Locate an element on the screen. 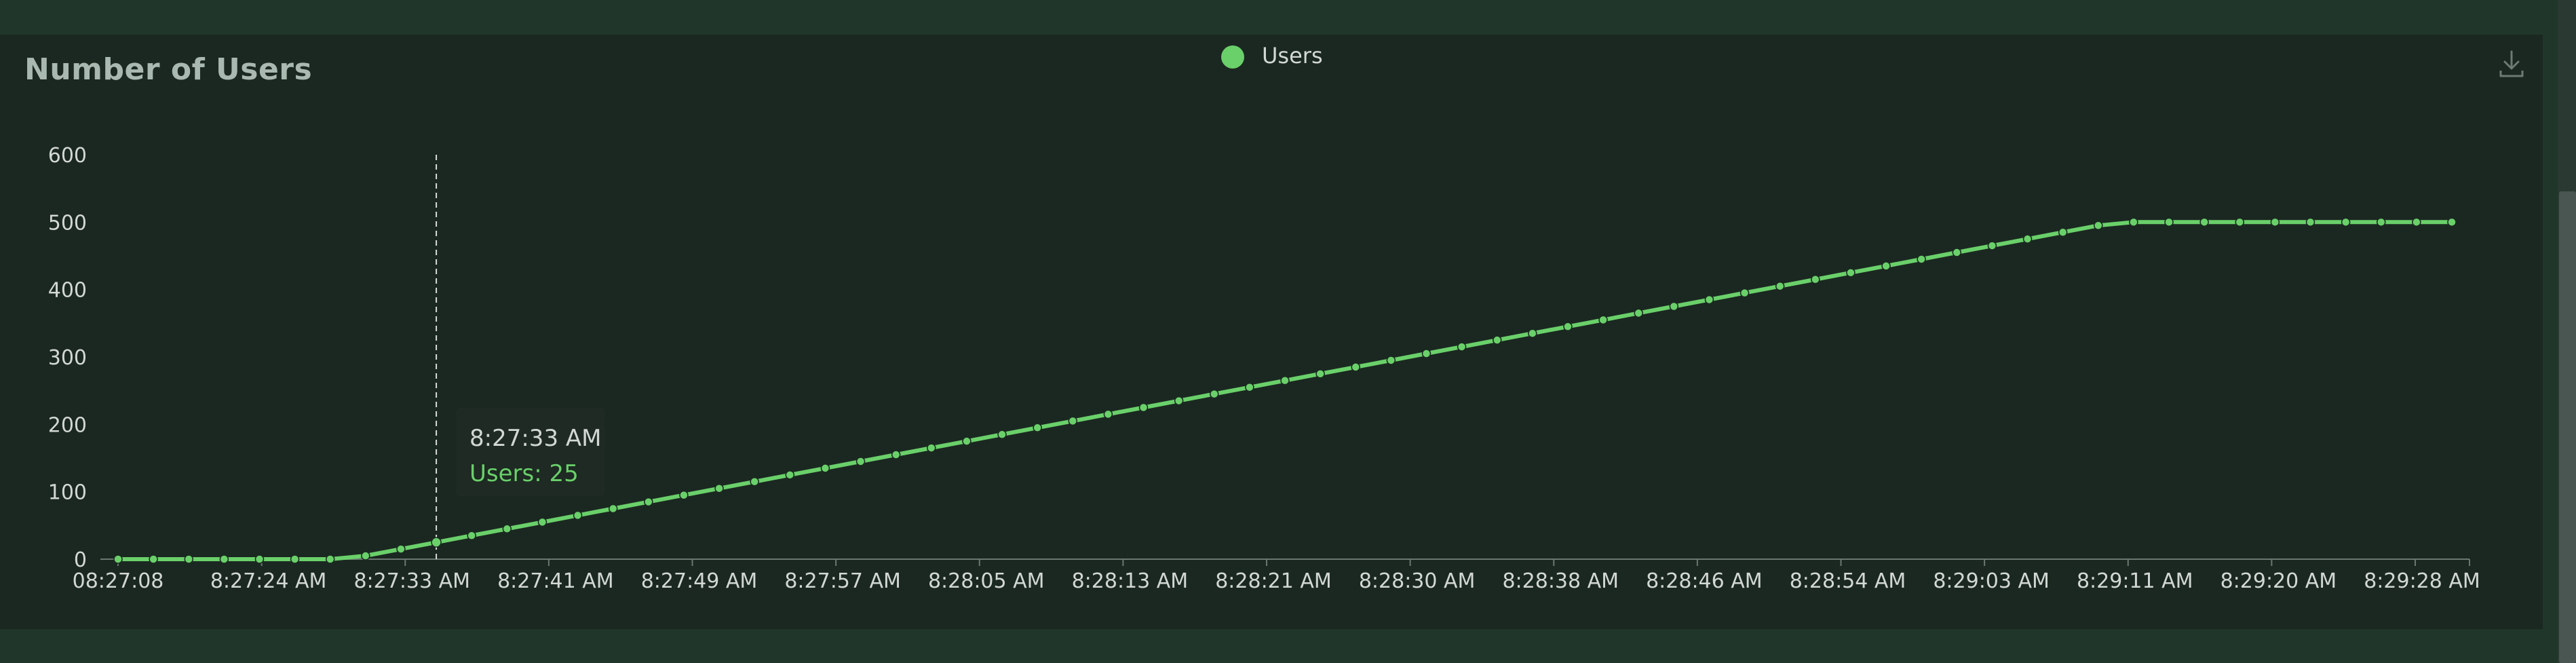 The width and height of the screenshot is (2576, 663). x-tick-label: 8:28:05 AM is located at coordinates (986, 581).